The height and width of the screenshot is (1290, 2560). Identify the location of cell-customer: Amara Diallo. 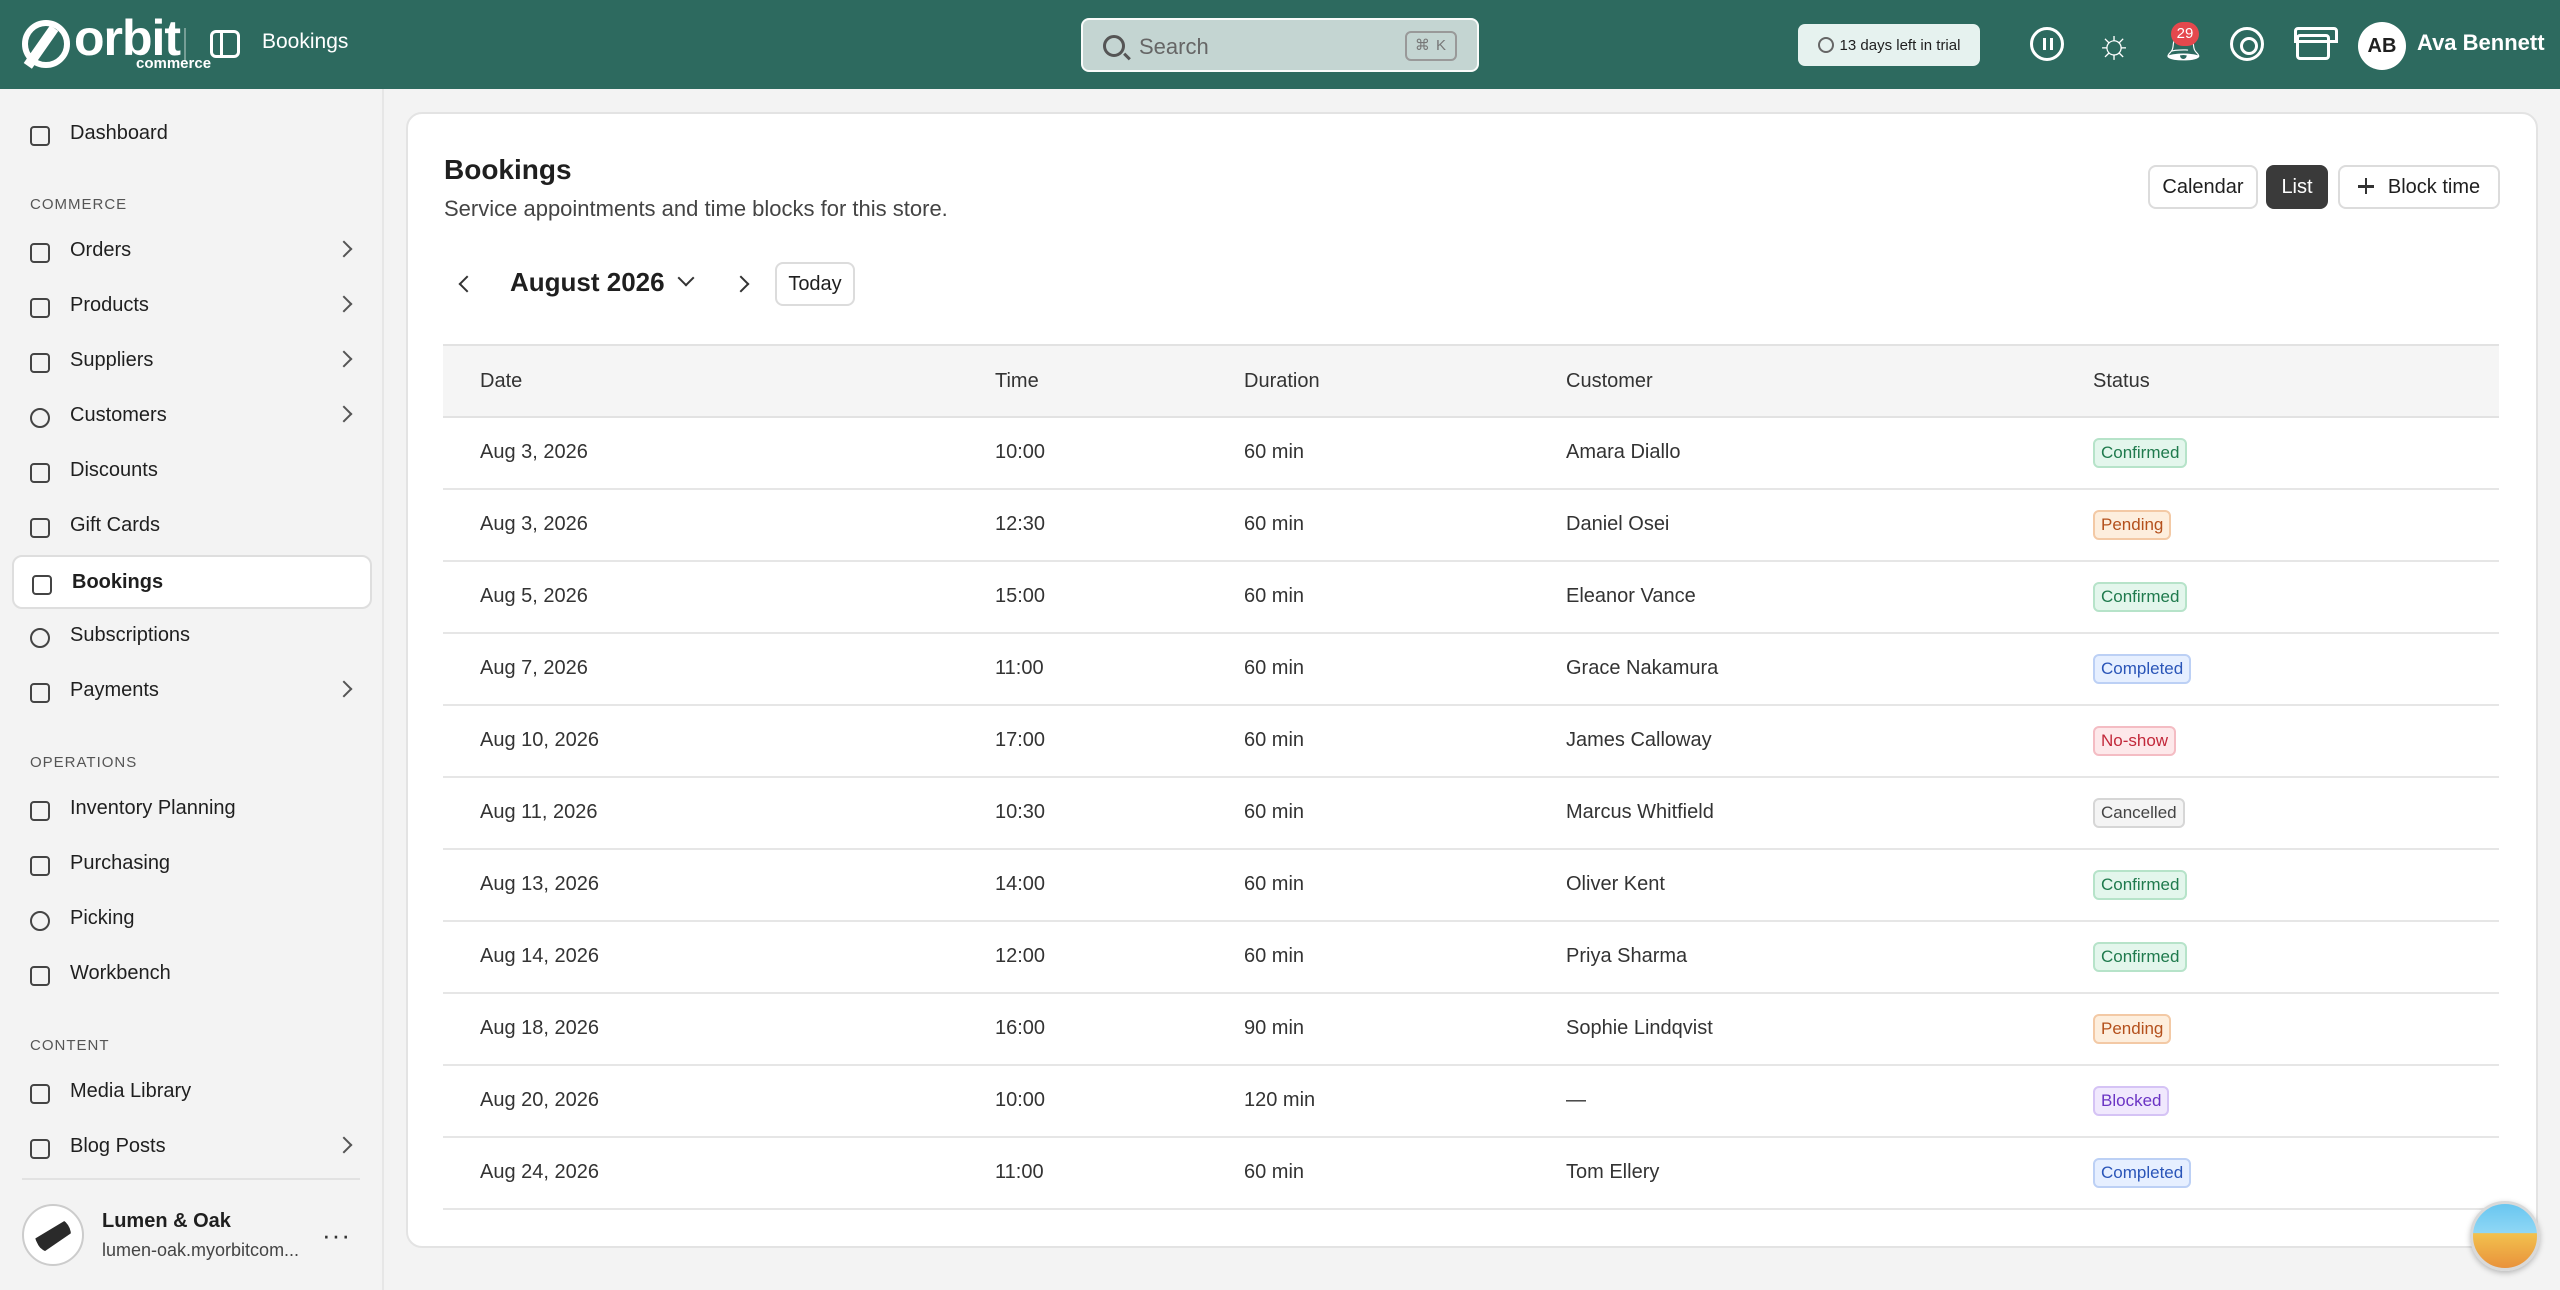
(1623, 452).